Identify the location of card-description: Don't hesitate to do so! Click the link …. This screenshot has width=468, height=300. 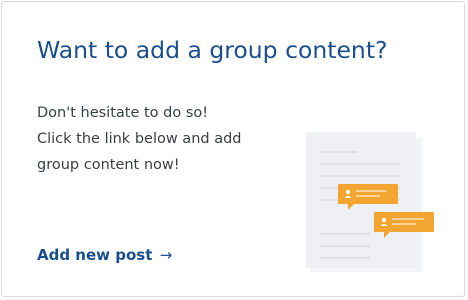
(139, 139).